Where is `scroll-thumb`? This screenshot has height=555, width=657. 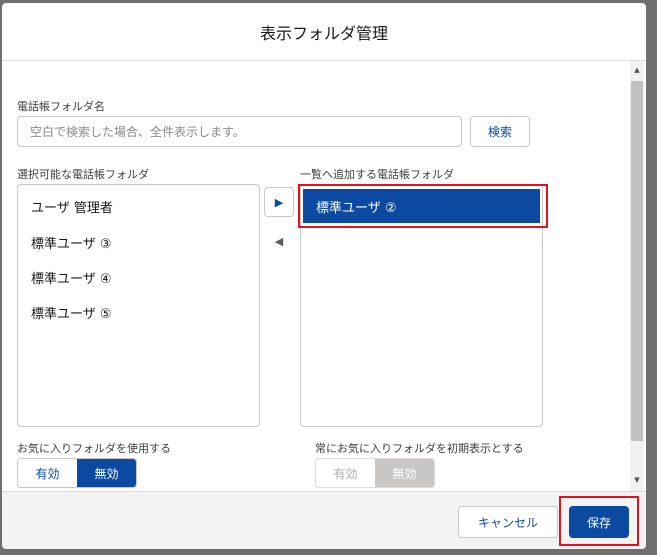
scroll-thumb is located at coordinates (637, 261).